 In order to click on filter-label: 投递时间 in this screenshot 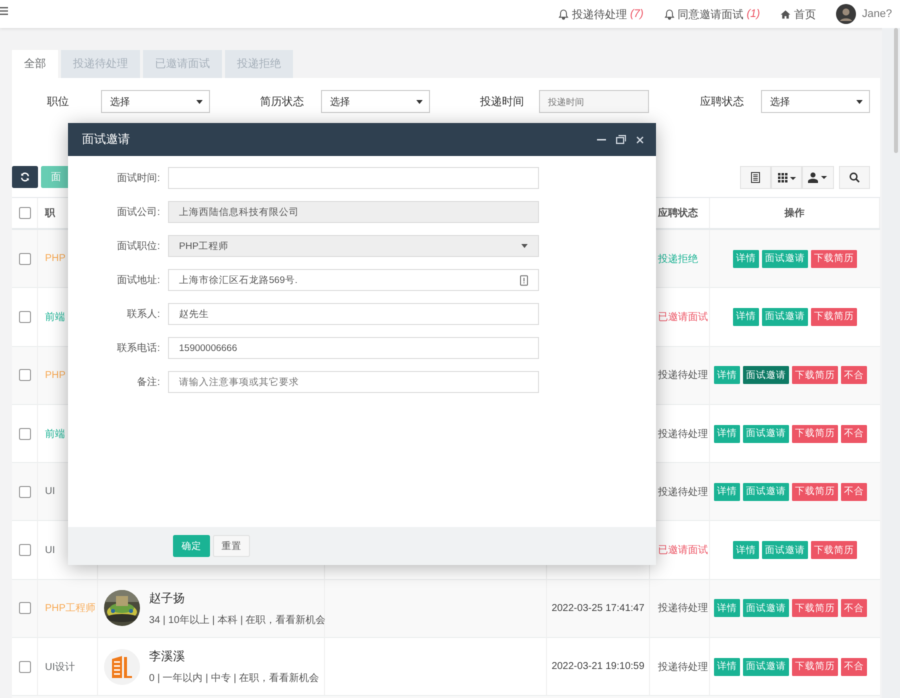, I will do `click(502, 101)`.